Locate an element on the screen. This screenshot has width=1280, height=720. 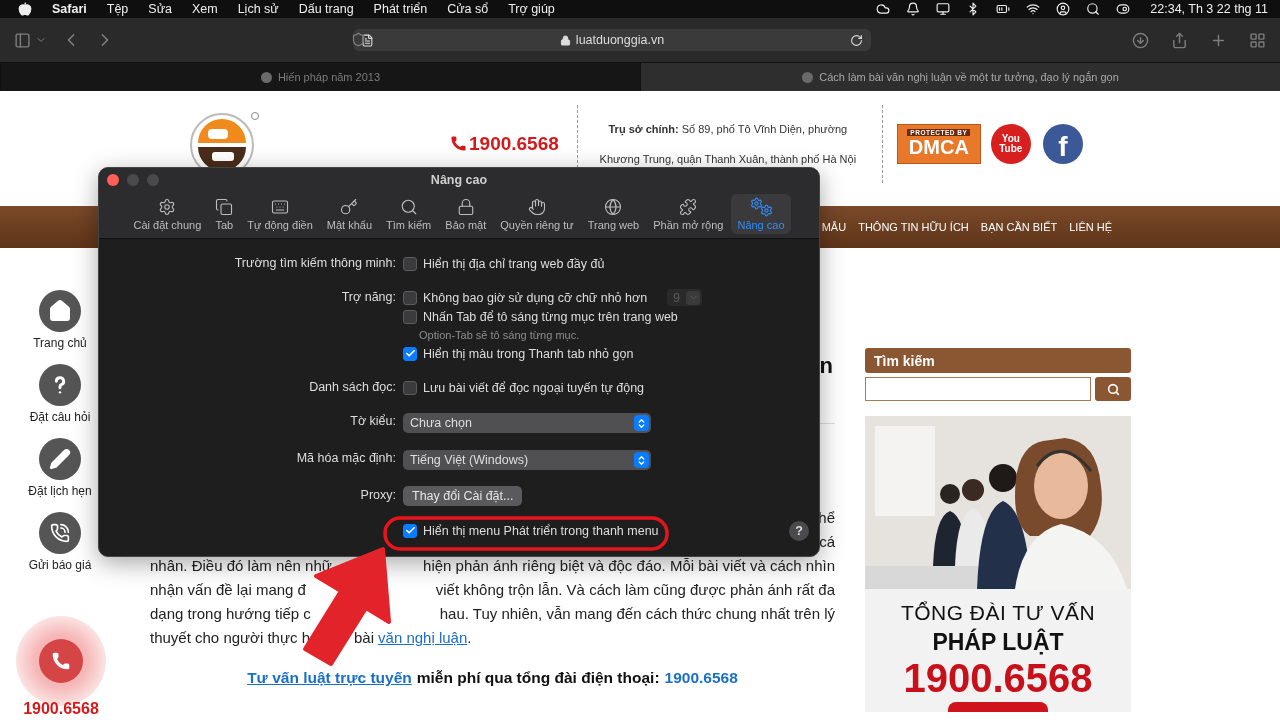
setting-label: Tờ kiểu: is located at coordinates (372, 421).